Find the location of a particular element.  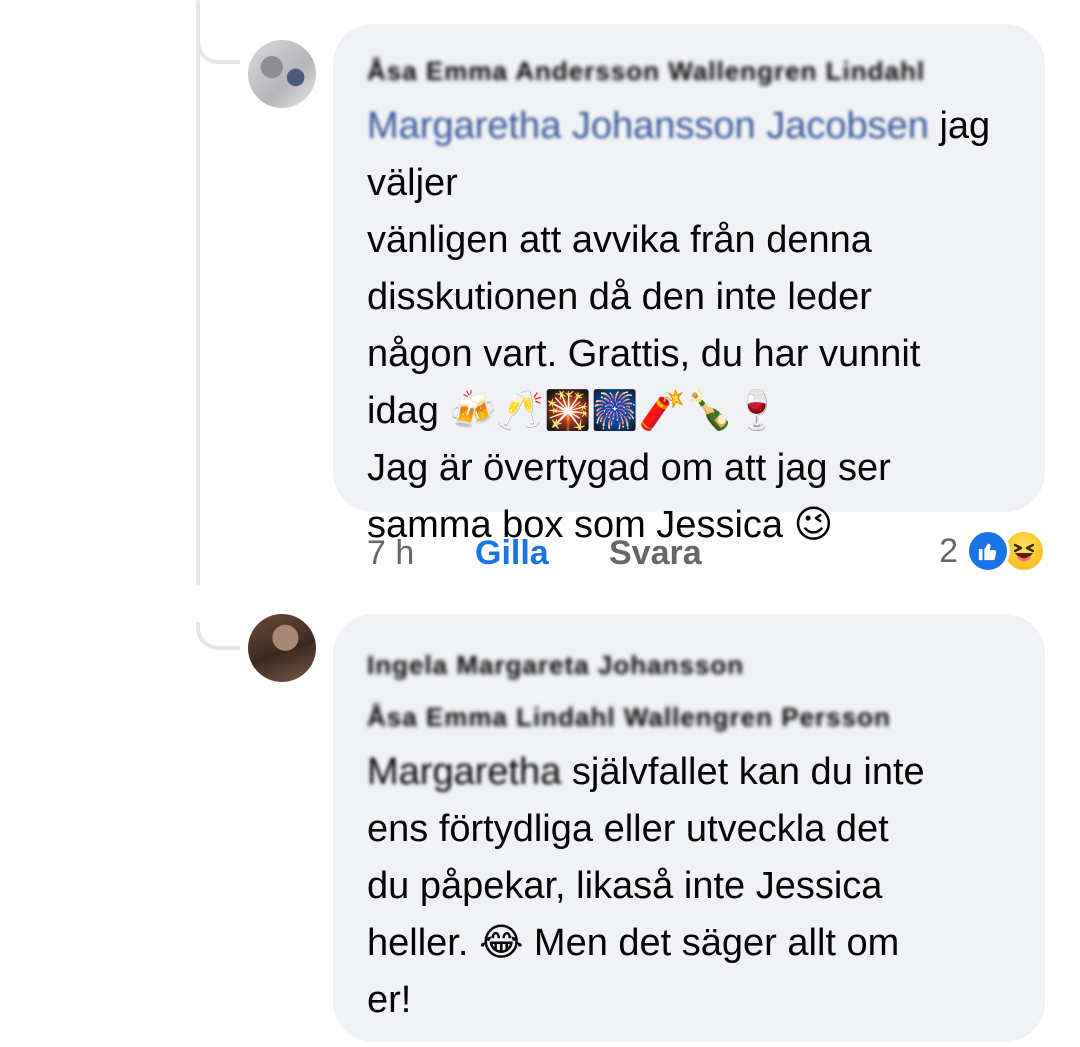

reply-button: Svara is located at coordinates (655, 553).